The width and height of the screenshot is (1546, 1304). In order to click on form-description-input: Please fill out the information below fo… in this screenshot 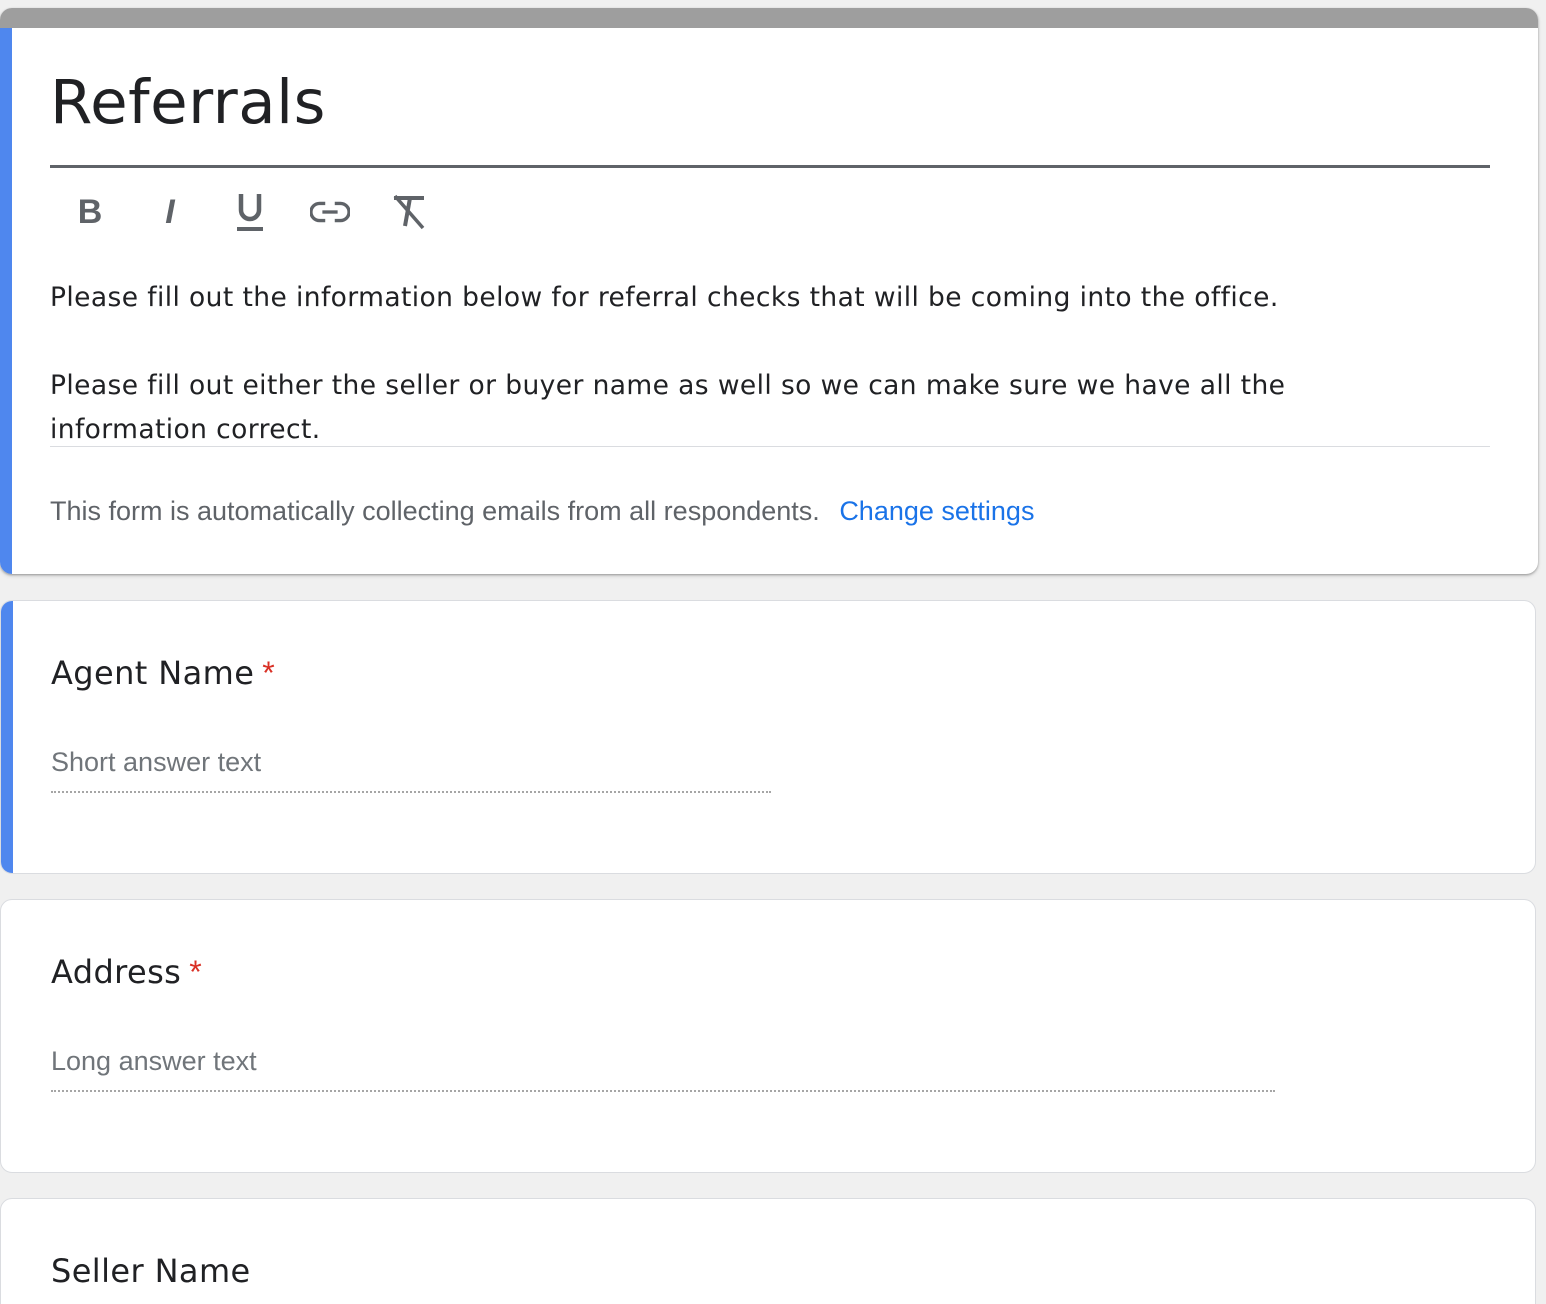, I will do `click(770, 364)`.